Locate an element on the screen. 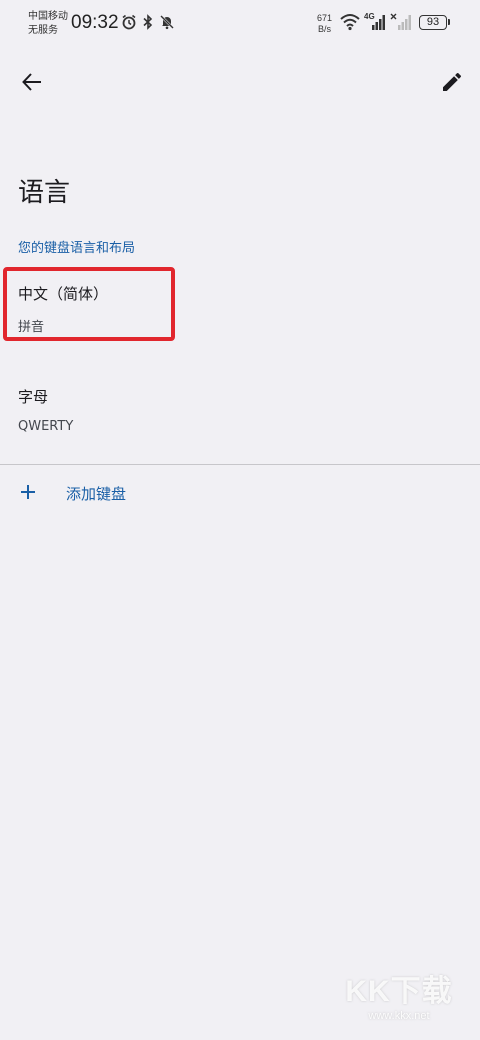 The width and height of the screenshot is (480, 1040). carrier-name: 中国移动 is located at coordinates (48, 16).